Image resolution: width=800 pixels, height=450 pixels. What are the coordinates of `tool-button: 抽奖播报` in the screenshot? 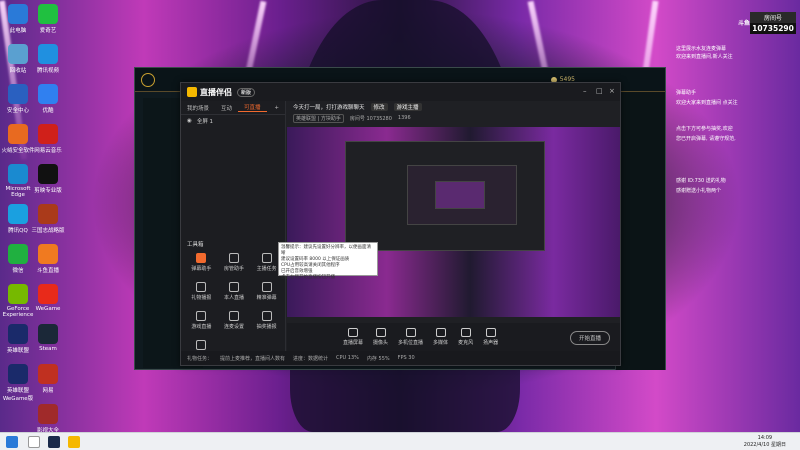 It's located at (266, 320).